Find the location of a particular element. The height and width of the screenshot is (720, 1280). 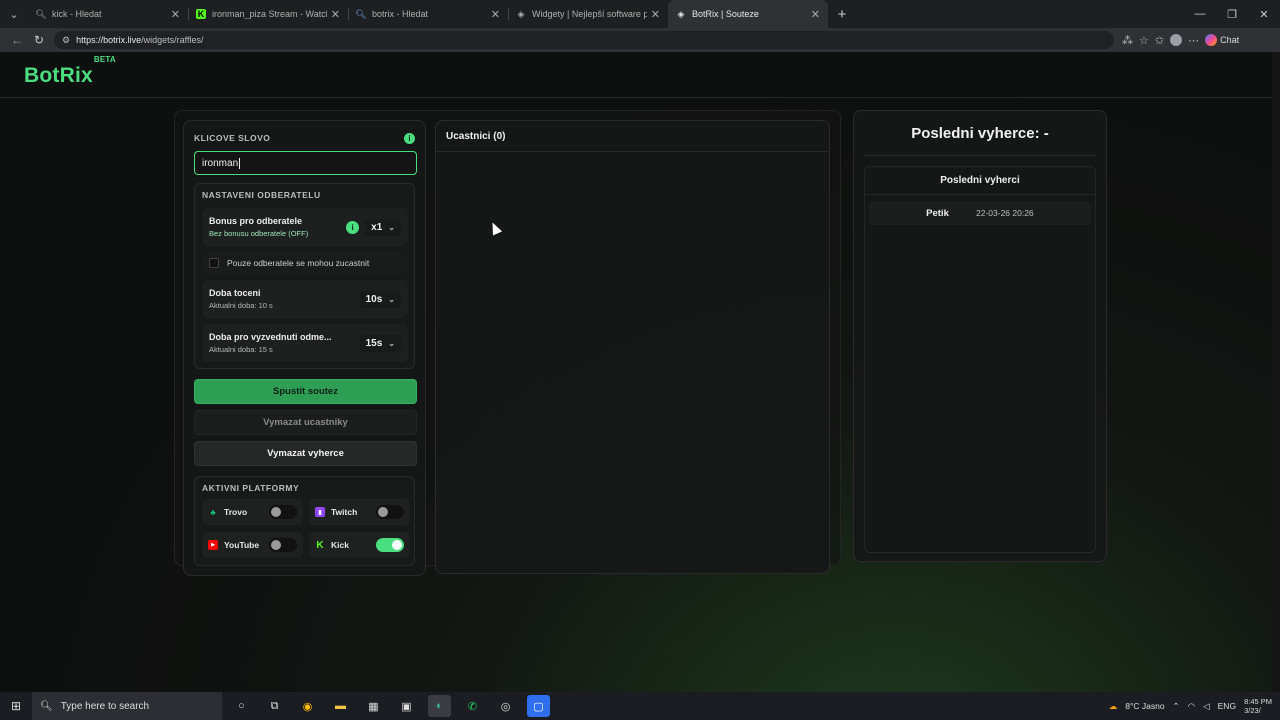

taskbar-search-placeholder: Type here to search is located at coordinates (105, 706).